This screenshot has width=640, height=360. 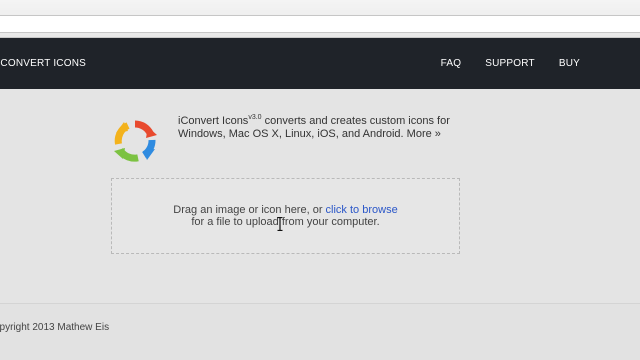 I want to click on nav-faq-link: FAQ, so click(x=451, y=63).